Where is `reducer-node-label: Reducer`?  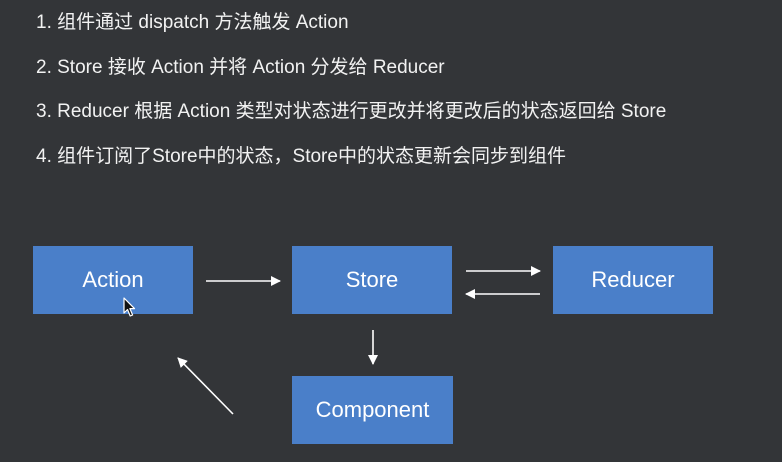 reducer-node-label: Reducer is located at coordinates (633, 279).